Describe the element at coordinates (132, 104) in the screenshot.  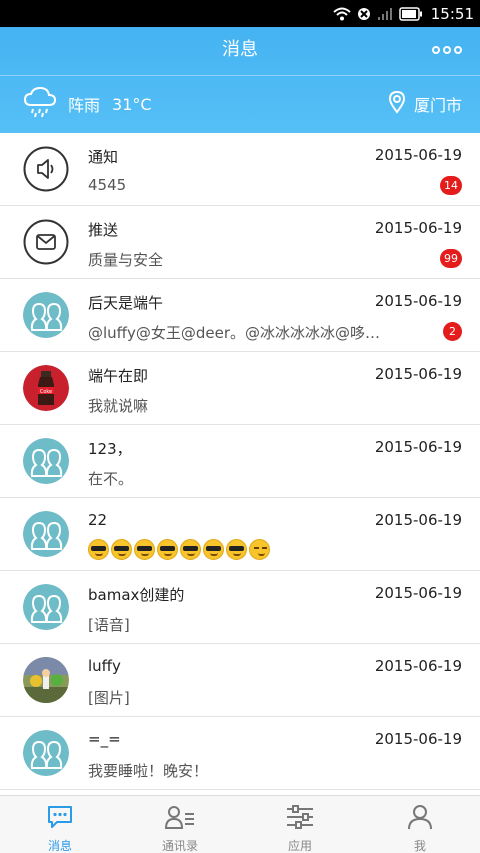
I see `weather-temperature: 31°C` at that location.